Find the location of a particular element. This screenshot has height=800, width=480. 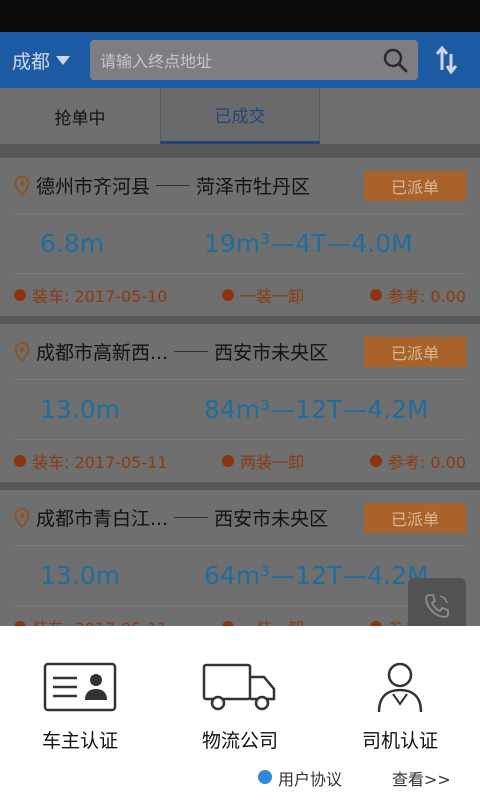

cargo-spec: 64m³—12T—4.2M is located at coordinates (316, 575).